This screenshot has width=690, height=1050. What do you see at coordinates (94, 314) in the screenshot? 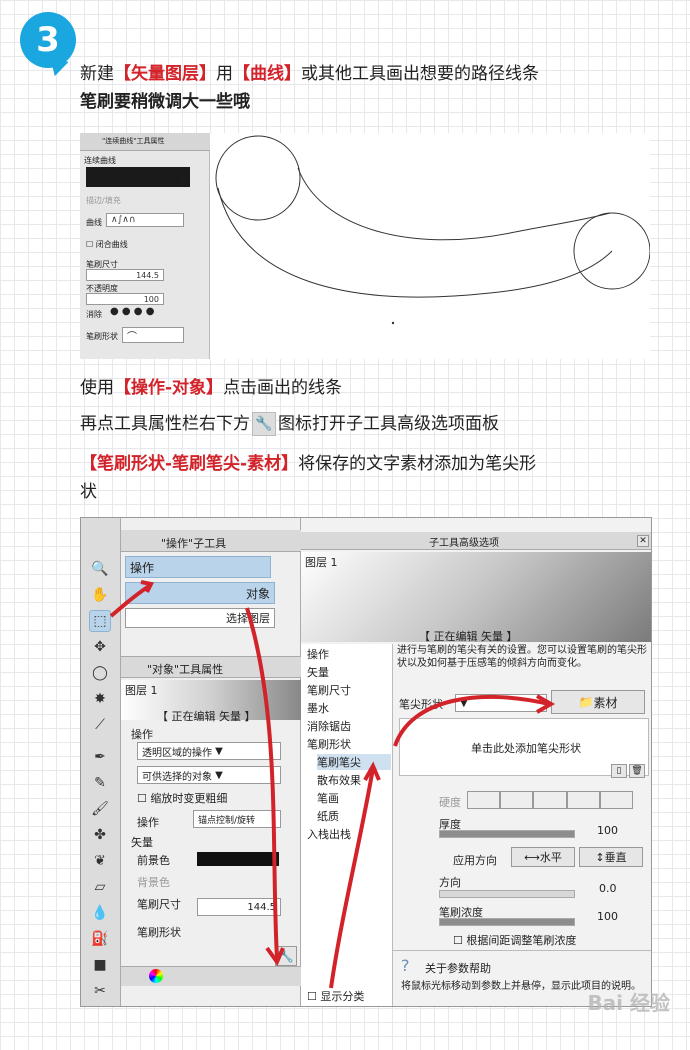
I see `antialias-label: 消除` at bounding box center [94, 314].